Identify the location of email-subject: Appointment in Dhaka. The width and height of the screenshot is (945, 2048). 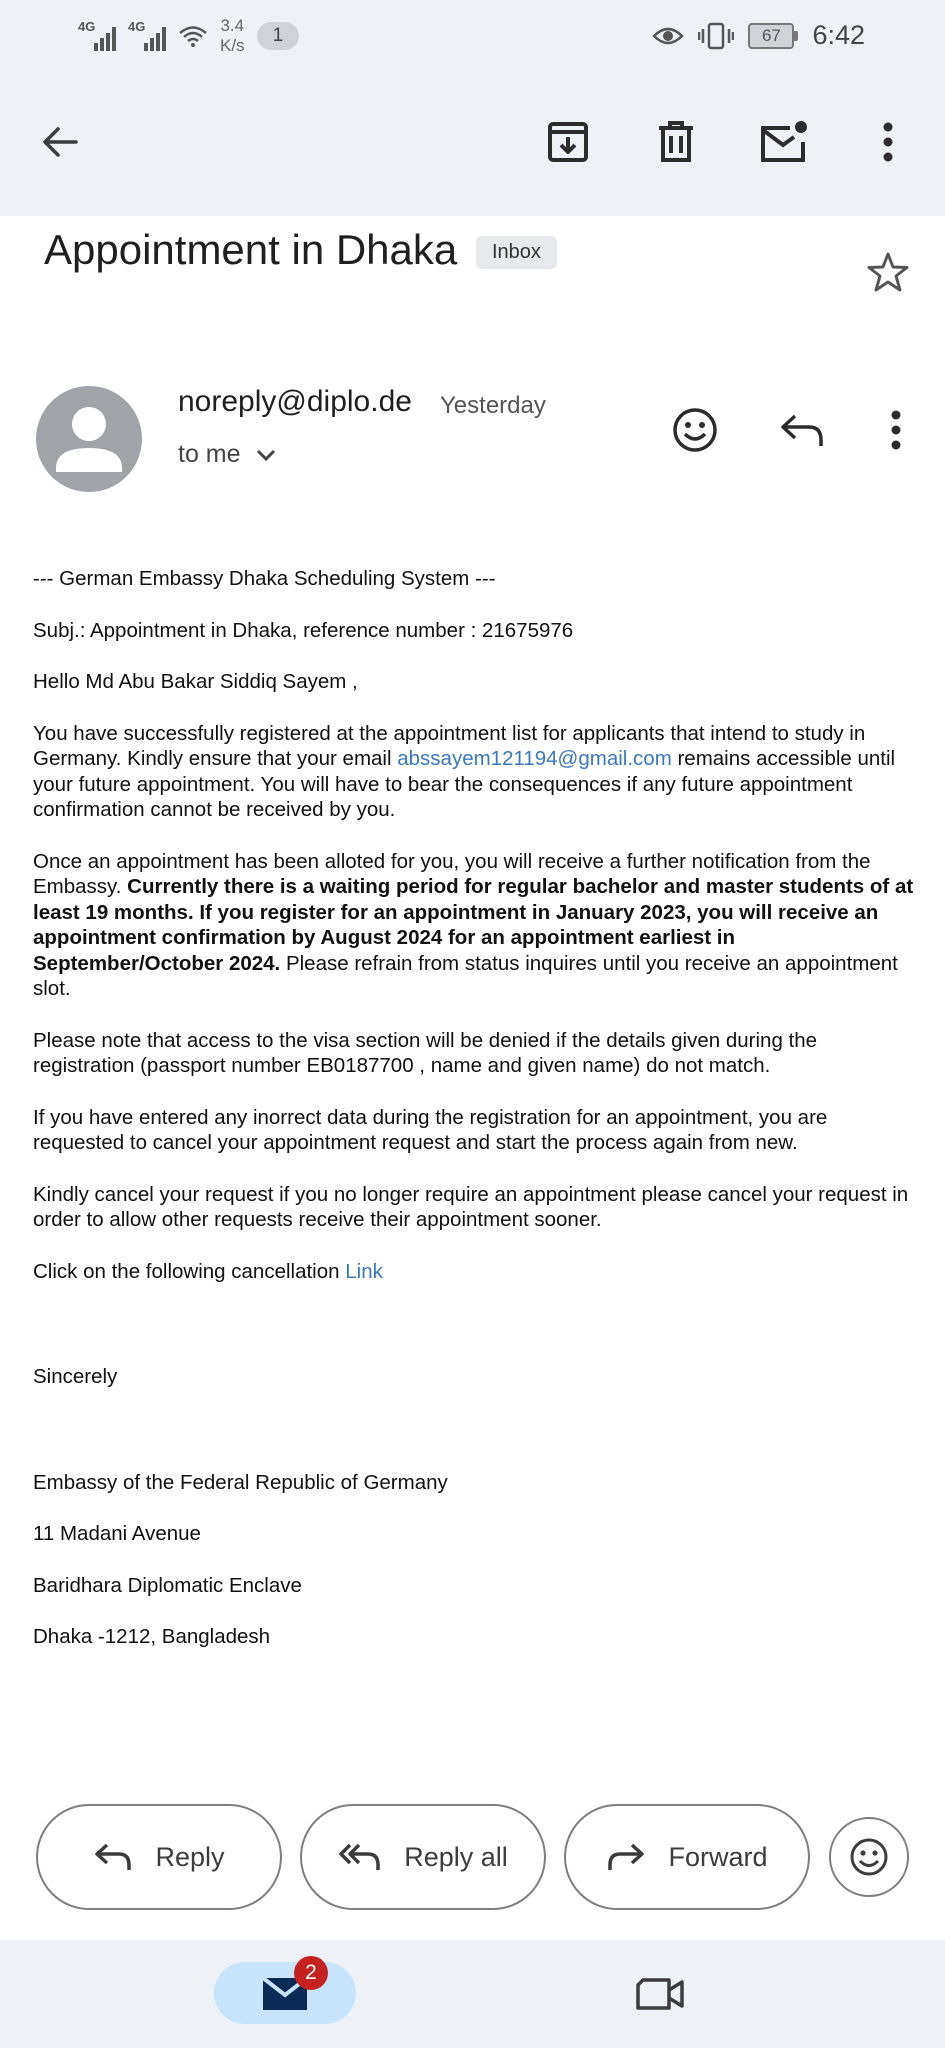
(251, 249).